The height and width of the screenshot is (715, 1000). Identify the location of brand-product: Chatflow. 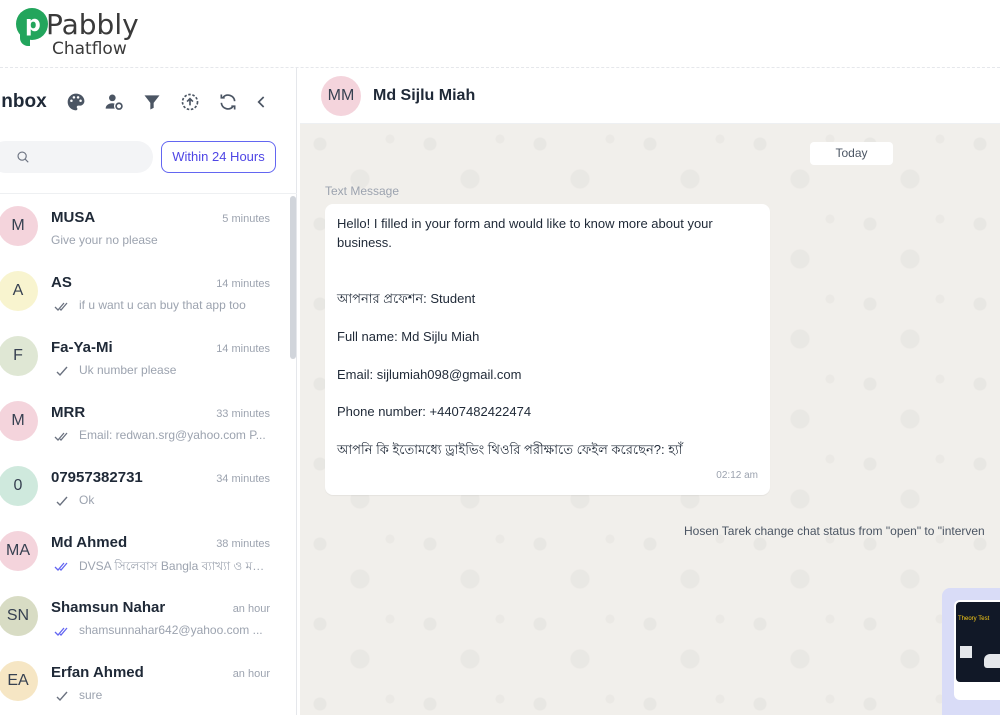
(89, 49).